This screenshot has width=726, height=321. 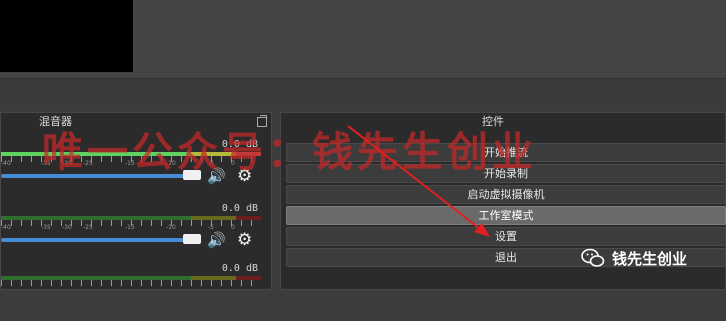 What do you see at coordinates (67, 227) in the screenshot?
I see `tick-label: -30` at bounding box center [67, 227].